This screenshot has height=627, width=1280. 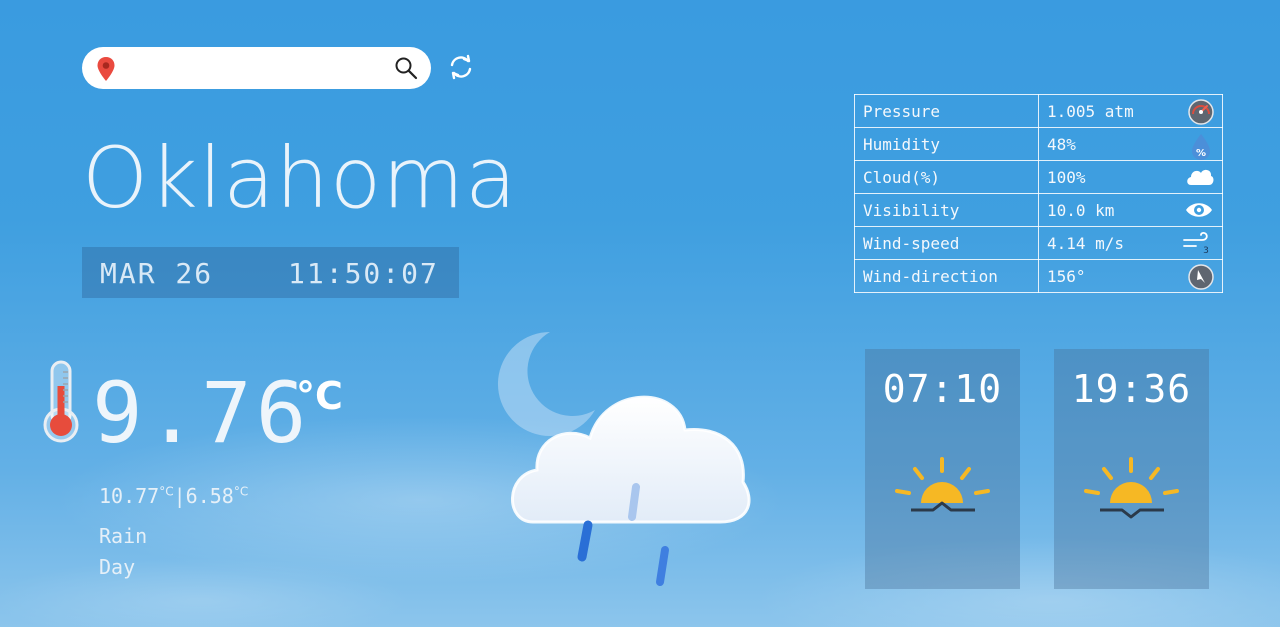 What do you see at coordinates (1196, 244) in the screenshot?
I see `wind-icon: 3` at bounding box center [1196, 244].